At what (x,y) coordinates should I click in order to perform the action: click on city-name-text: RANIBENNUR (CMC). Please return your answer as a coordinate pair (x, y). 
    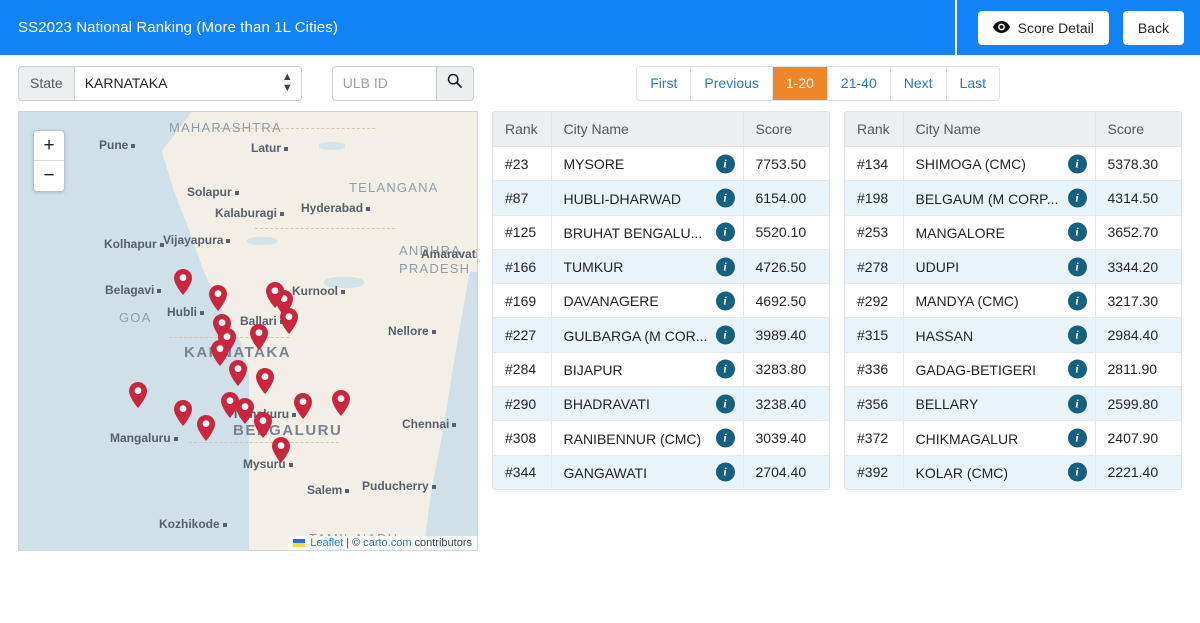
    Looking at the image, I should click on (632, 438).